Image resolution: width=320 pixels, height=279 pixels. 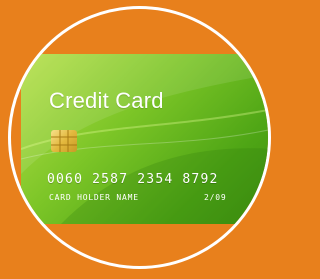 What do you see at coordinates (215, 197) in the screenshot?
I see `card-expiry: 2/09` at bounding box center [215, 197].